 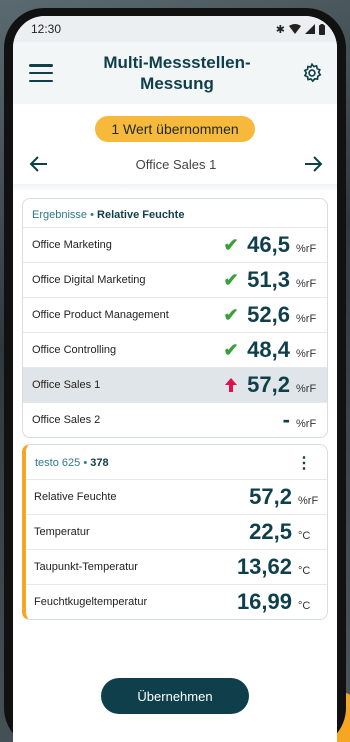 What do you see at coordinates (177, 62) in the screenshot?
I see `page-title-line1: Multi-Messstellen-` at bounding box center [177, 62].